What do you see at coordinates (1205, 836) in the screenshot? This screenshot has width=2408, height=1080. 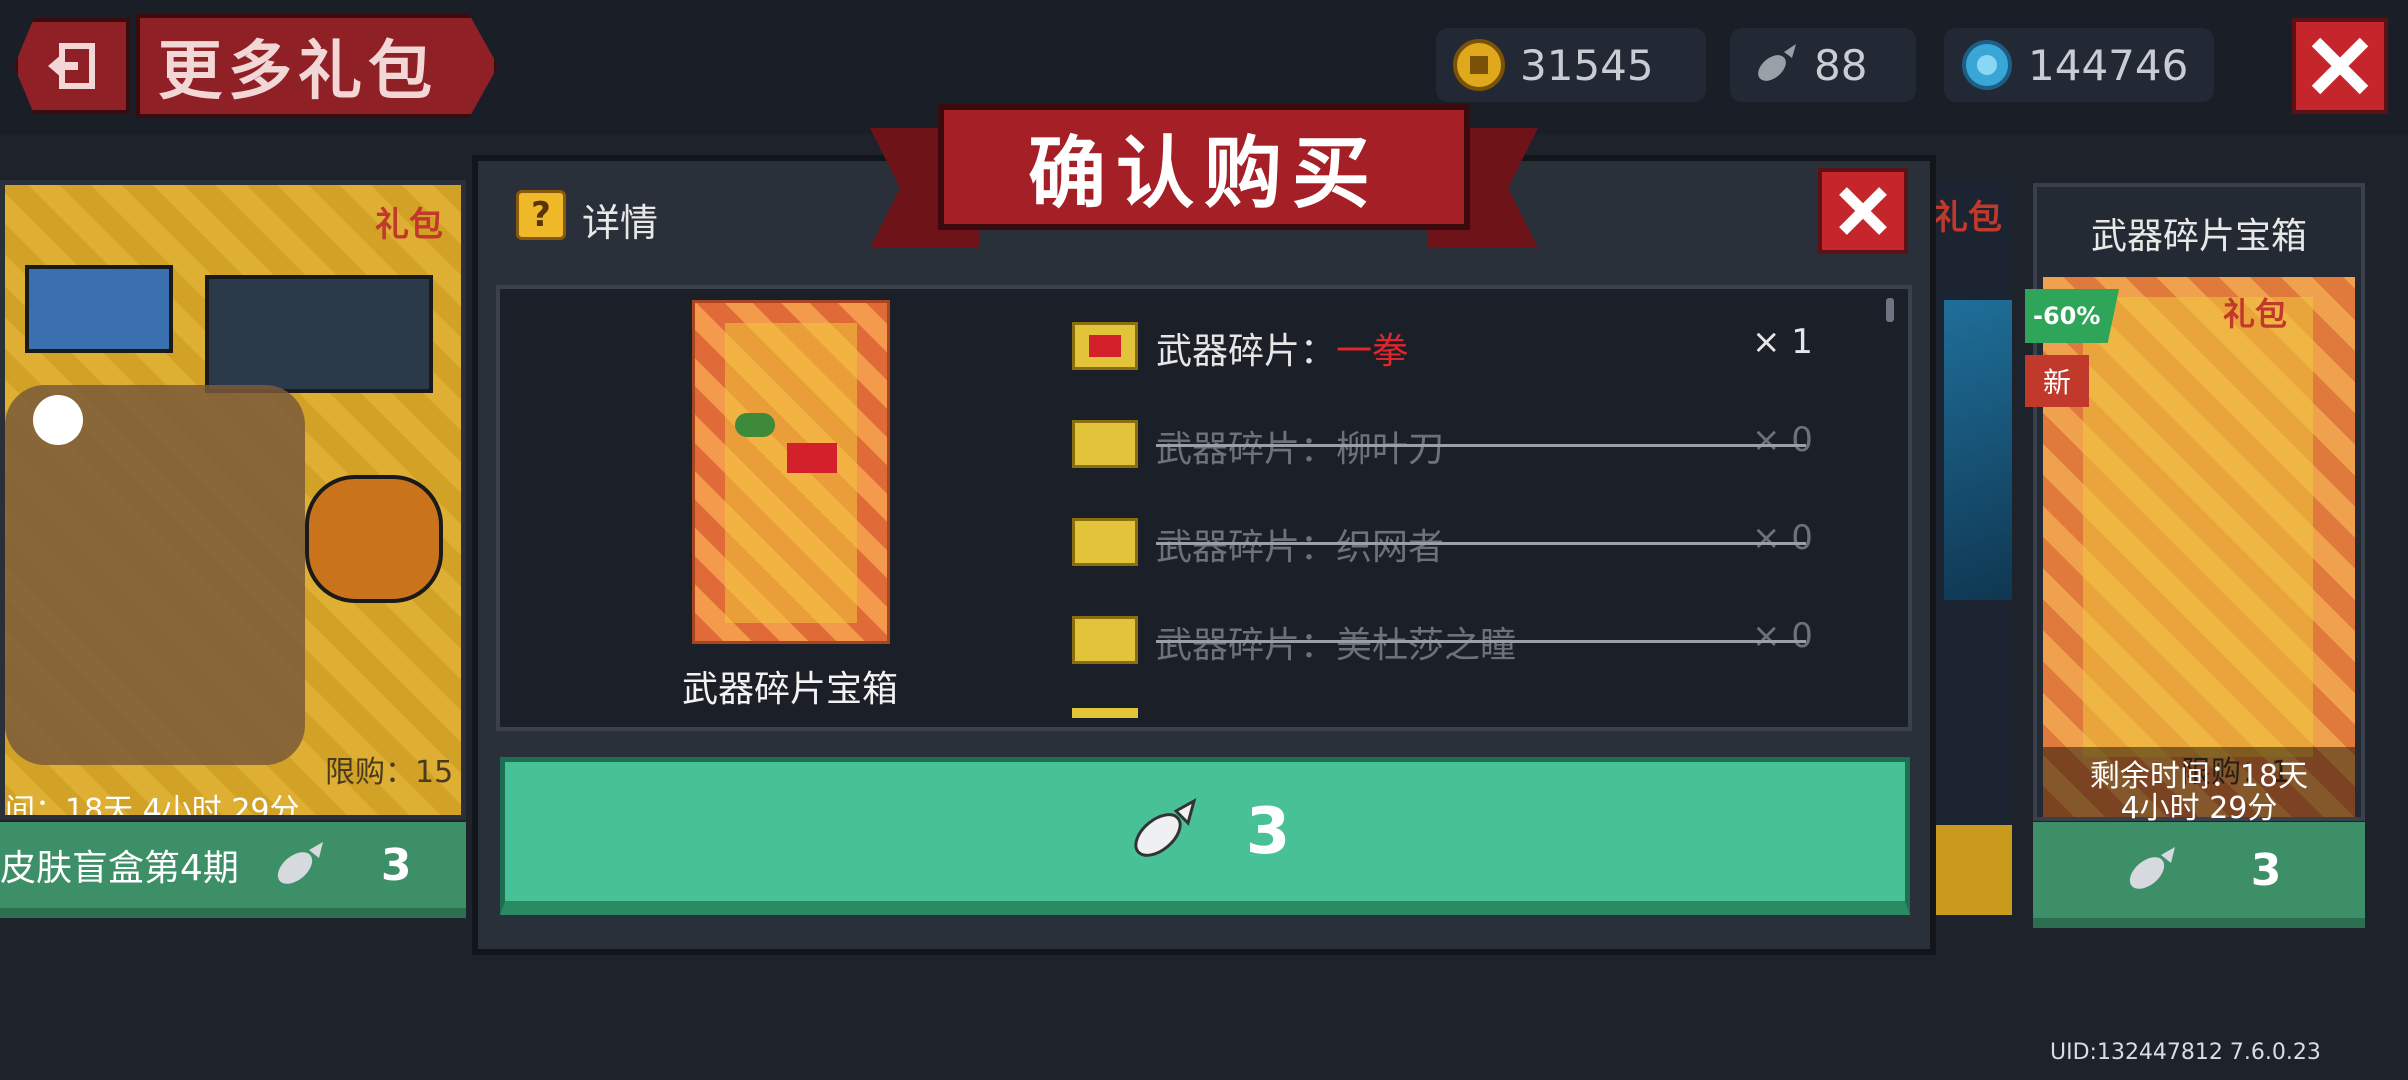 I see `buy-button: 3` at bounding box center [1205, 836].